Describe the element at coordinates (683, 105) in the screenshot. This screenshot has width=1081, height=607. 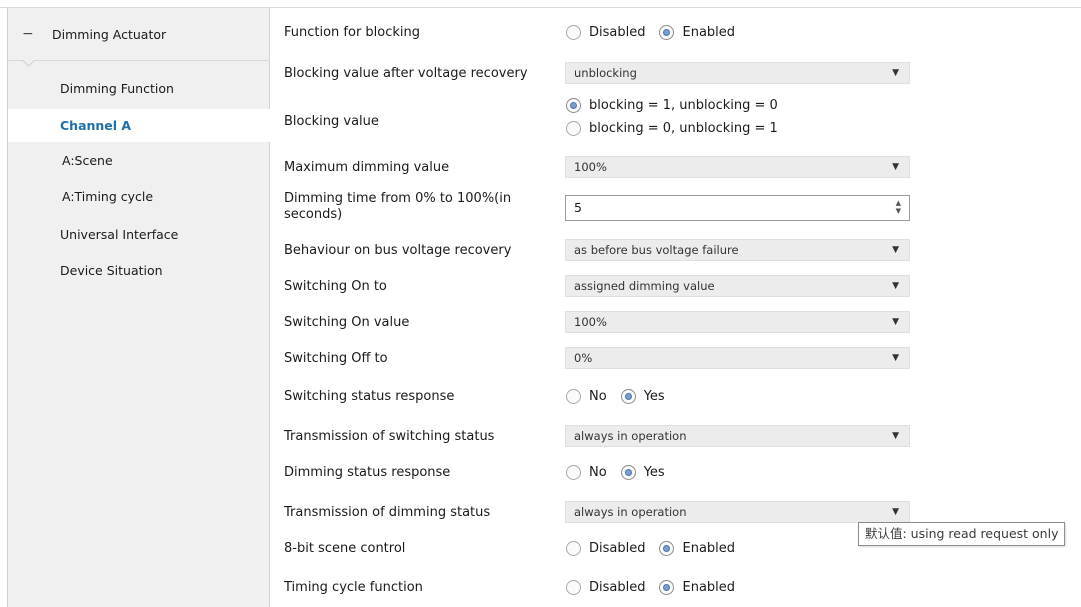
I see `radio-label-option-1: blocking = 1, unblocking = 0` at that location.